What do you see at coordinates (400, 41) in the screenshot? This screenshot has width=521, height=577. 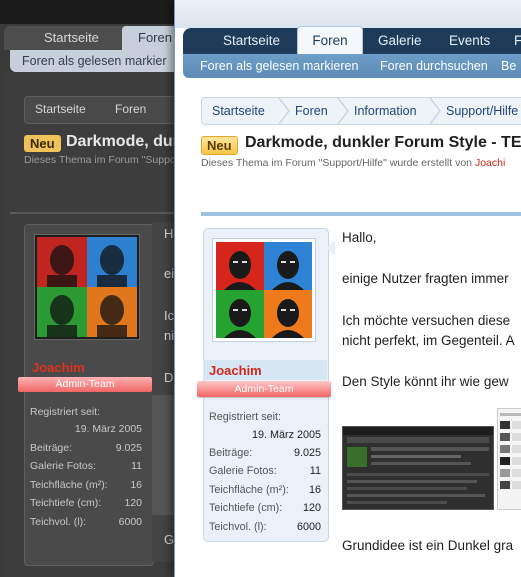 I see `nav-tab-galerie: Galerie` at bounding box center [400, 41].